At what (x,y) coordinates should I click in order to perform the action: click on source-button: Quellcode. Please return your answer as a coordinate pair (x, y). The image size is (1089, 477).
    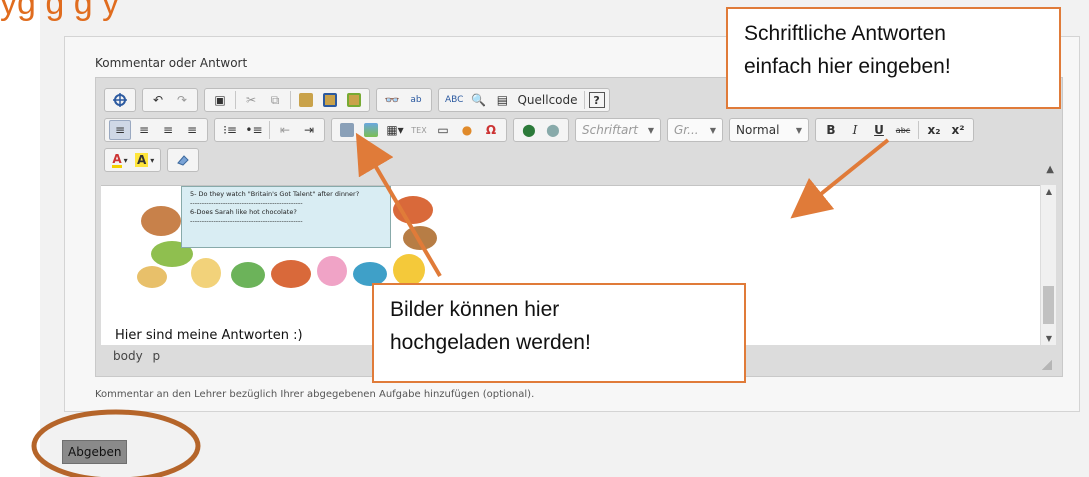
    Looking at the image, I should click on (547, 100).